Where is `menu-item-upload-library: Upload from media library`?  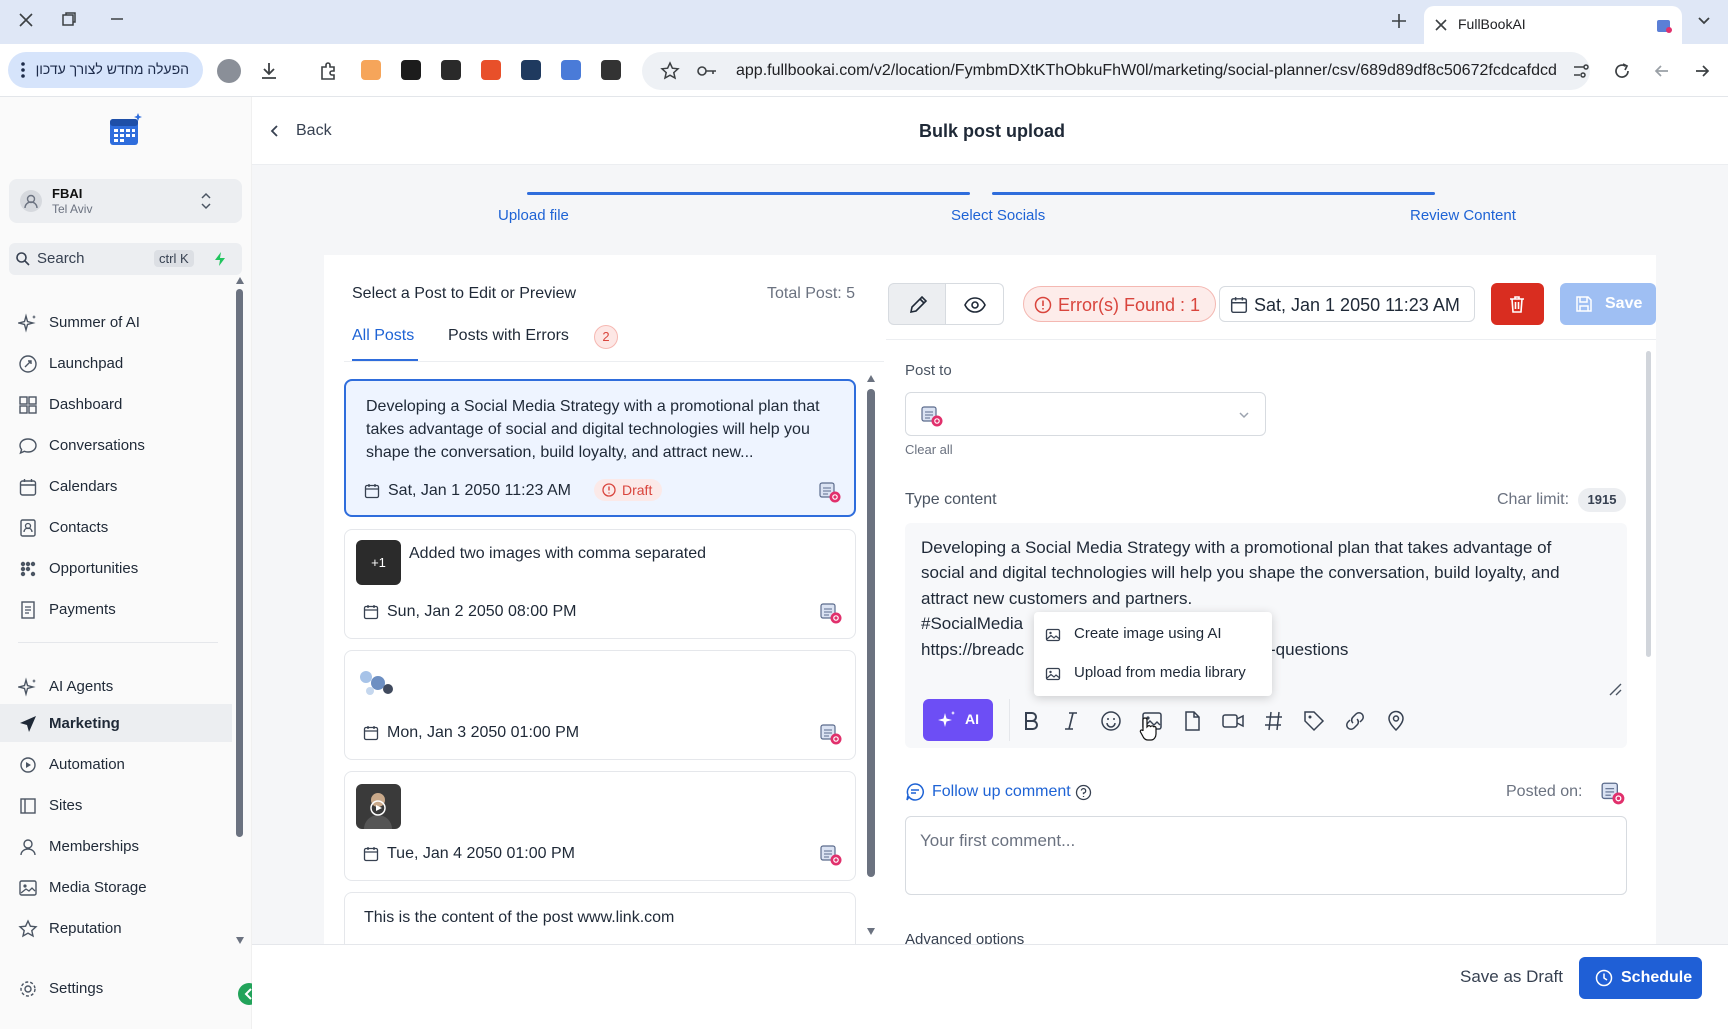 menu-item-upload-library: Upload from media library is located at coordinates (1153, 673).